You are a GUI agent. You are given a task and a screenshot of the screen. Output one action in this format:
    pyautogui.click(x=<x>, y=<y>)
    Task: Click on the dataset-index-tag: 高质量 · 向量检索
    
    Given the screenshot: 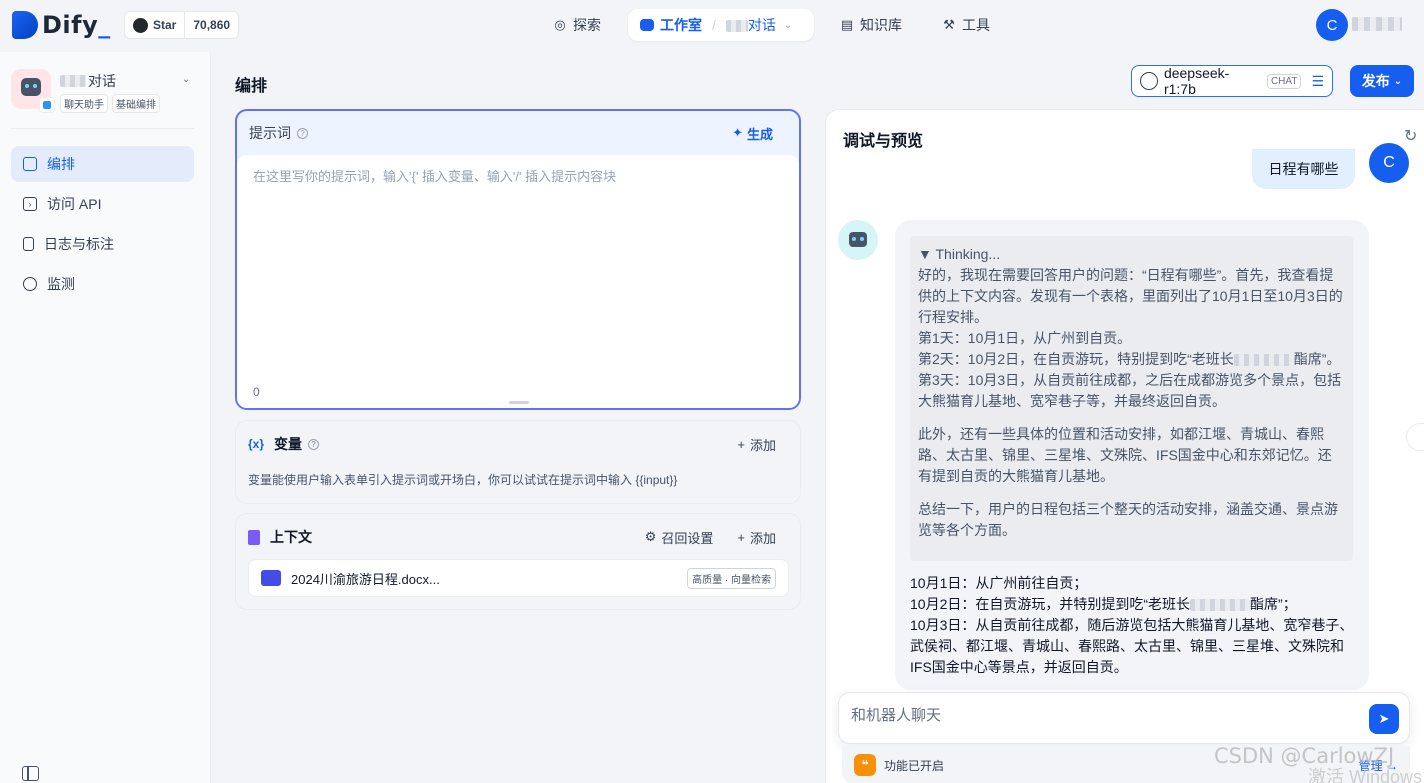 What is the action you would take?
    pyautogui.click(x=731, y=578)
    